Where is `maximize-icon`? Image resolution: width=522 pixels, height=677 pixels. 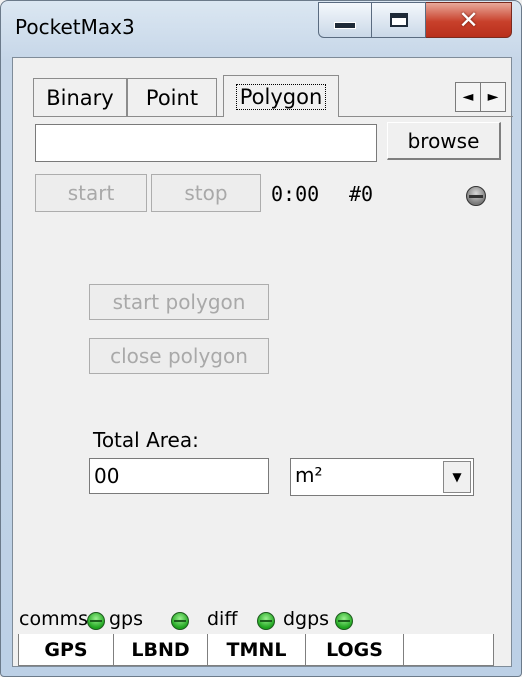
maximize-icon is located at coordinates (398, 20).